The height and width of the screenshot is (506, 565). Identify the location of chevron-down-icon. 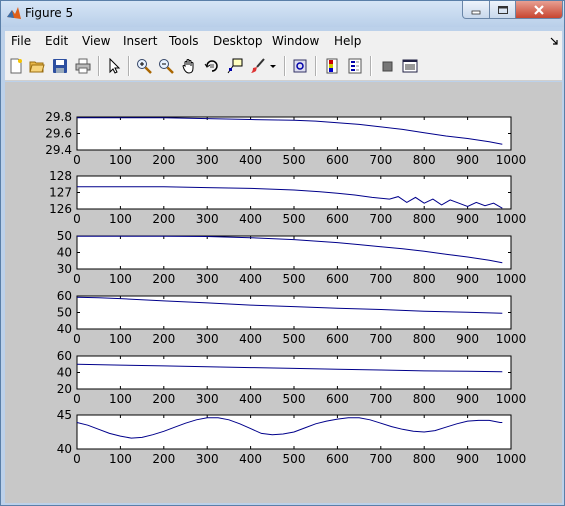
(273, 66).